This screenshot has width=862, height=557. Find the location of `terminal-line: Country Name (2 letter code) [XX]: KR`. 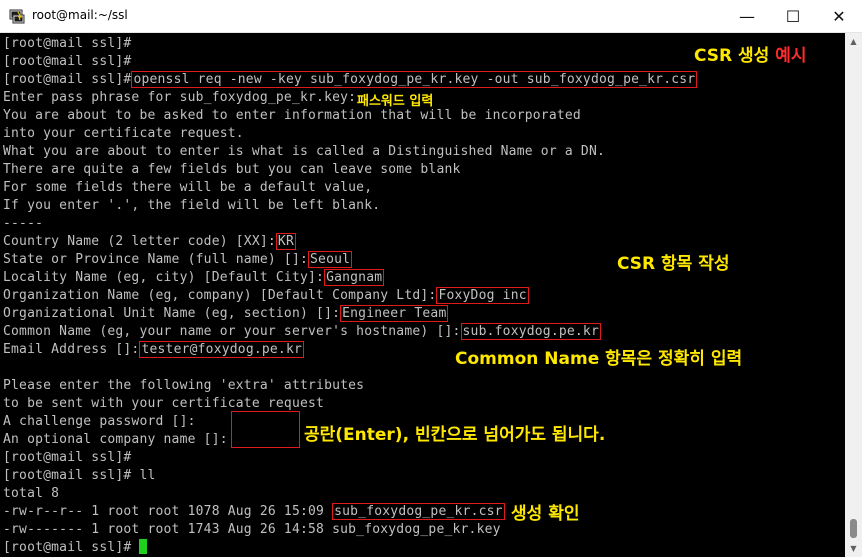

terminal-line: Country Name (2 letter code) [XX]: KR is located at coordinates (149, 242).